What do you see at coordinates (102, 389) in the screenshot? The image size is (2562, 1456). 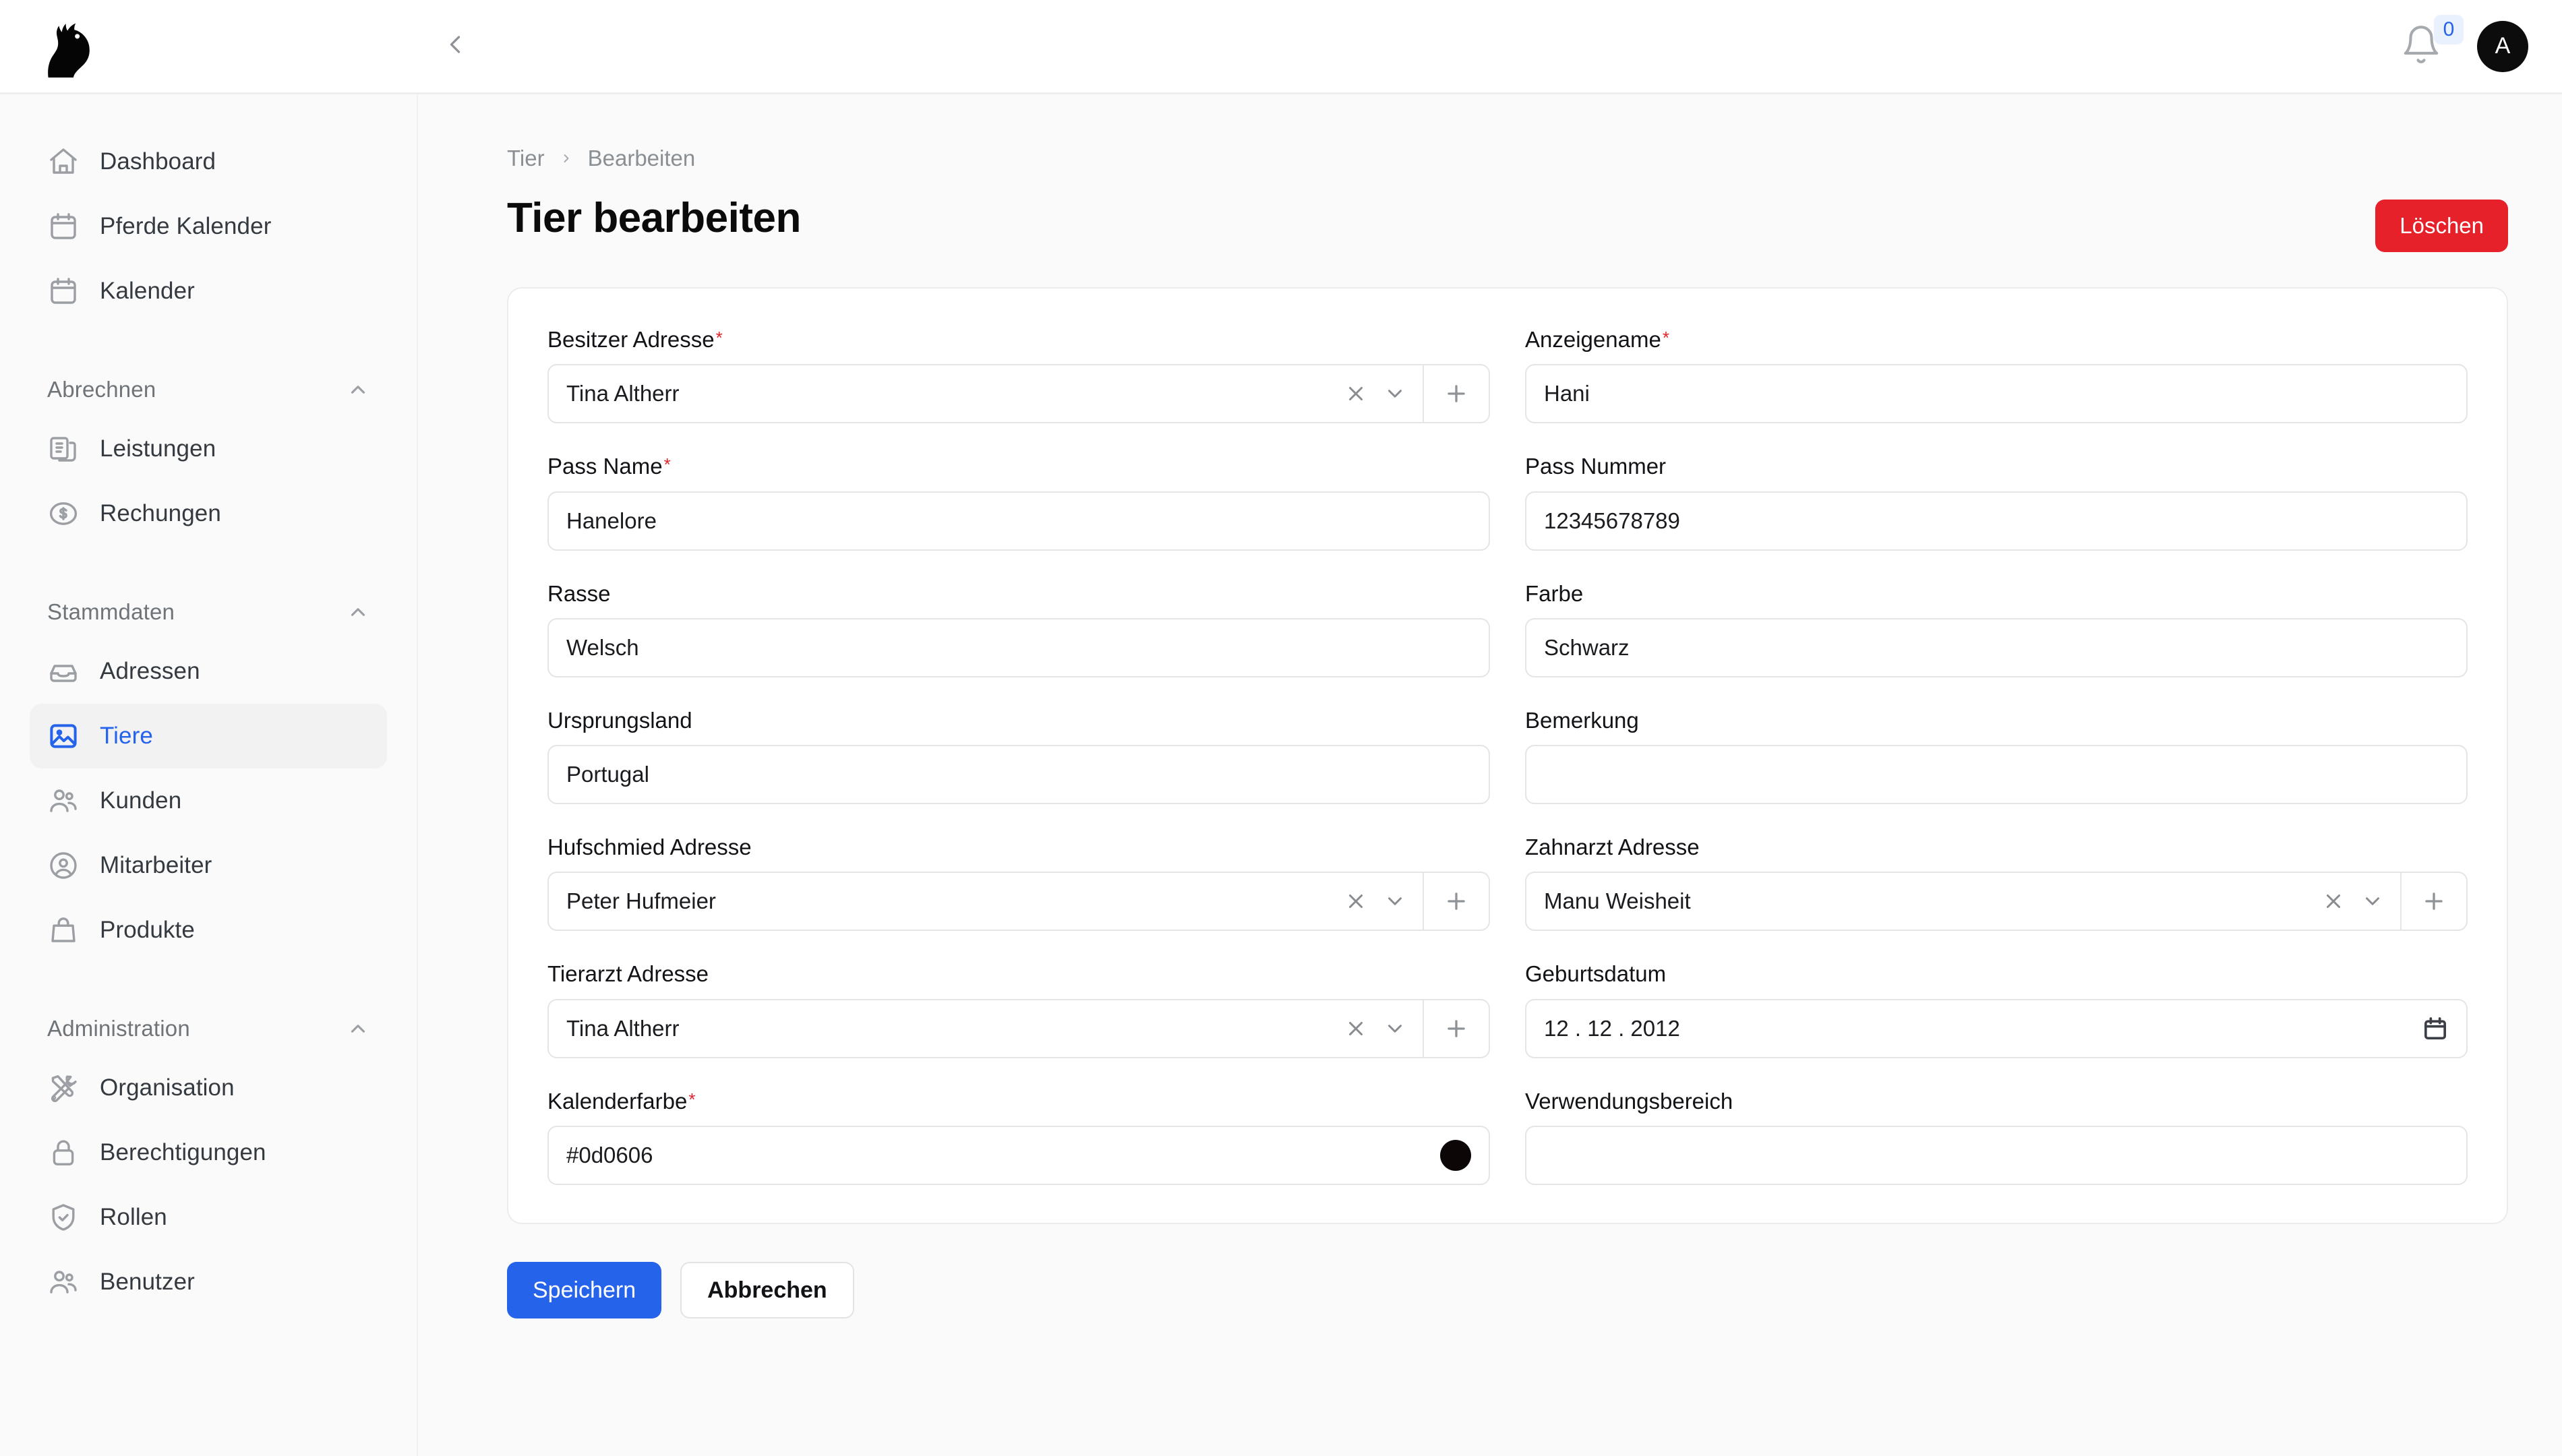 I see `sidebar-group-title: Abrechnen` at bounding box center [102, 389].